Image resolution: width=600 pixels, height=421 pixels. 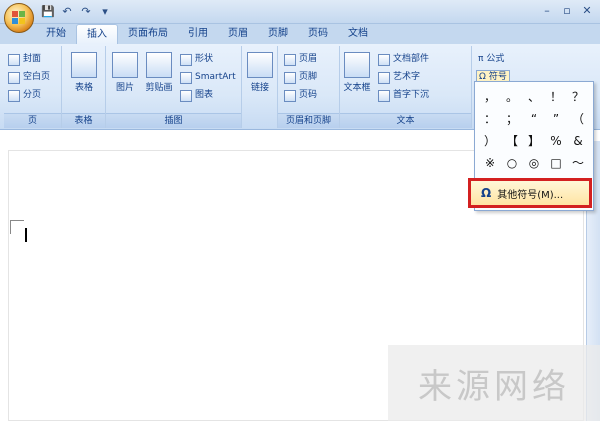 What do you see at coordinates (384, 95) in the screenshot?
I see `drop-cap-icon` at bounding box center [384, 95].